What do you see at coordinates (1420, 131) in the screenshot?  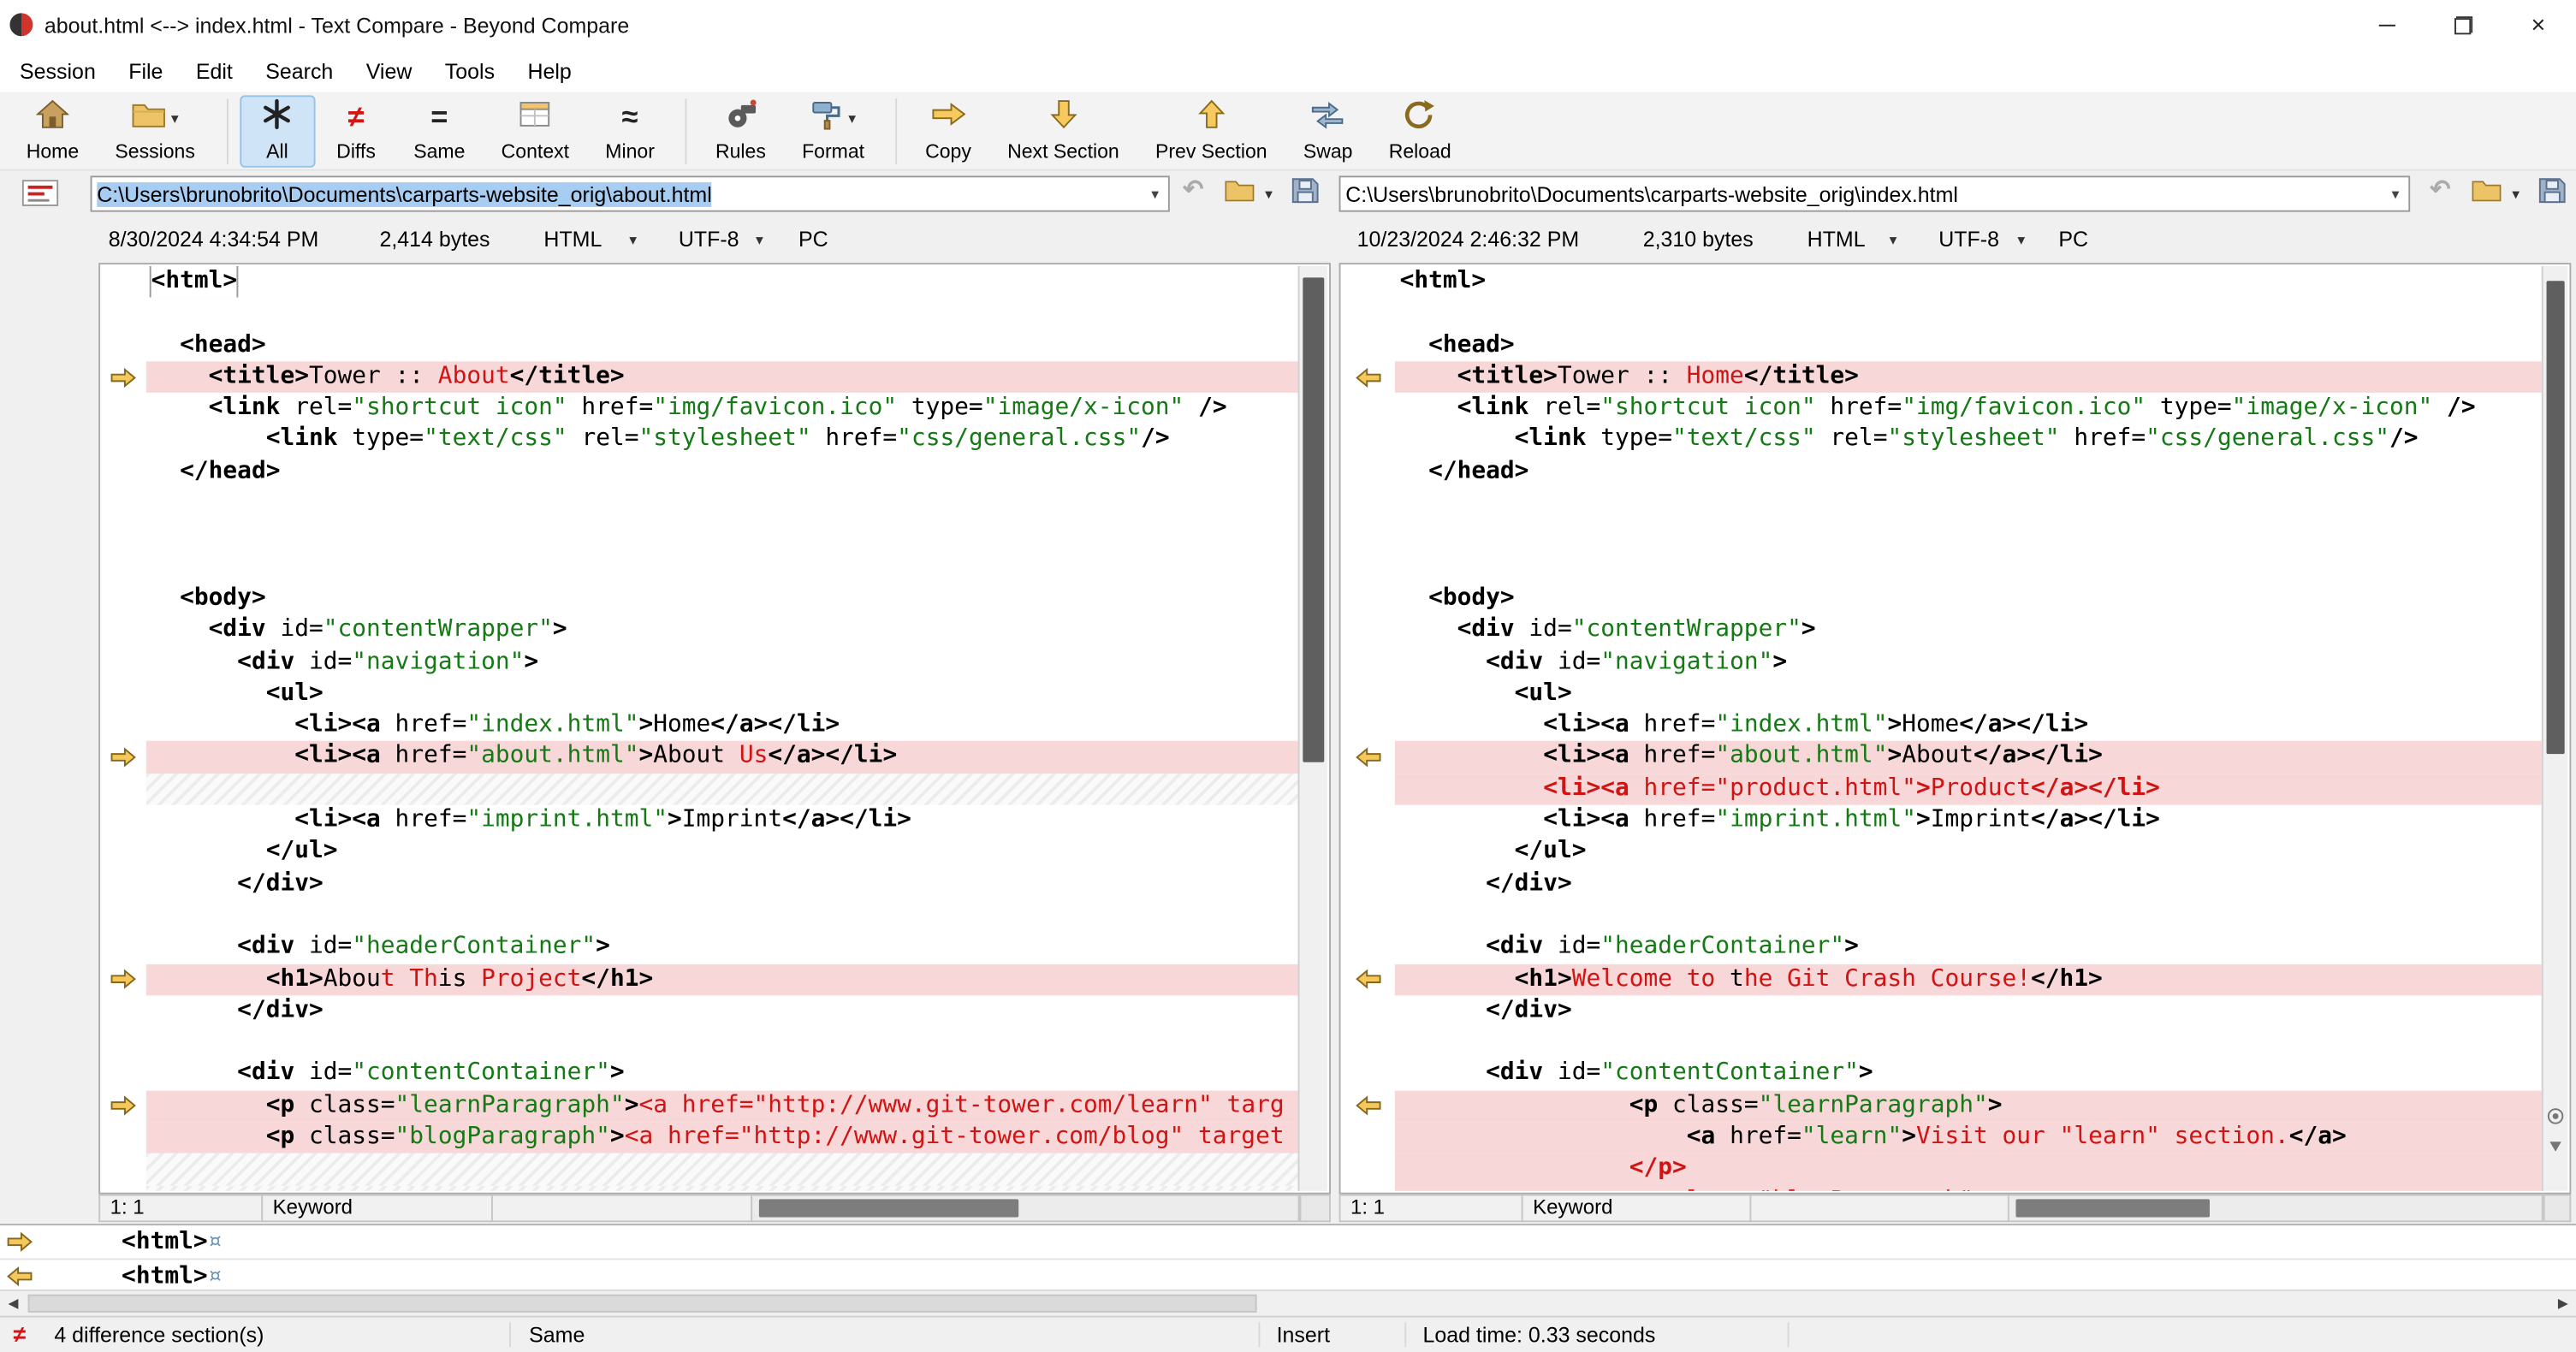 I see `toolbar-button-reload: Reload` at bounding box center [1420, 131].